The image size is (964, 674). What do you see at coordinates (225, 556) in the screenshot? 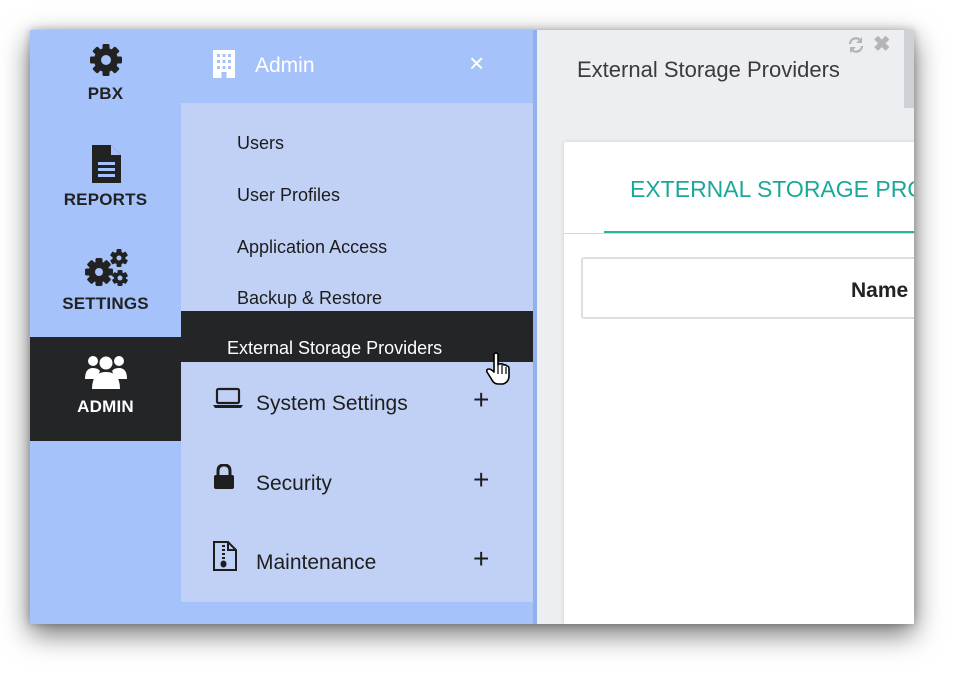
I see `zip-file-icon` at bounding box center [225, 556].